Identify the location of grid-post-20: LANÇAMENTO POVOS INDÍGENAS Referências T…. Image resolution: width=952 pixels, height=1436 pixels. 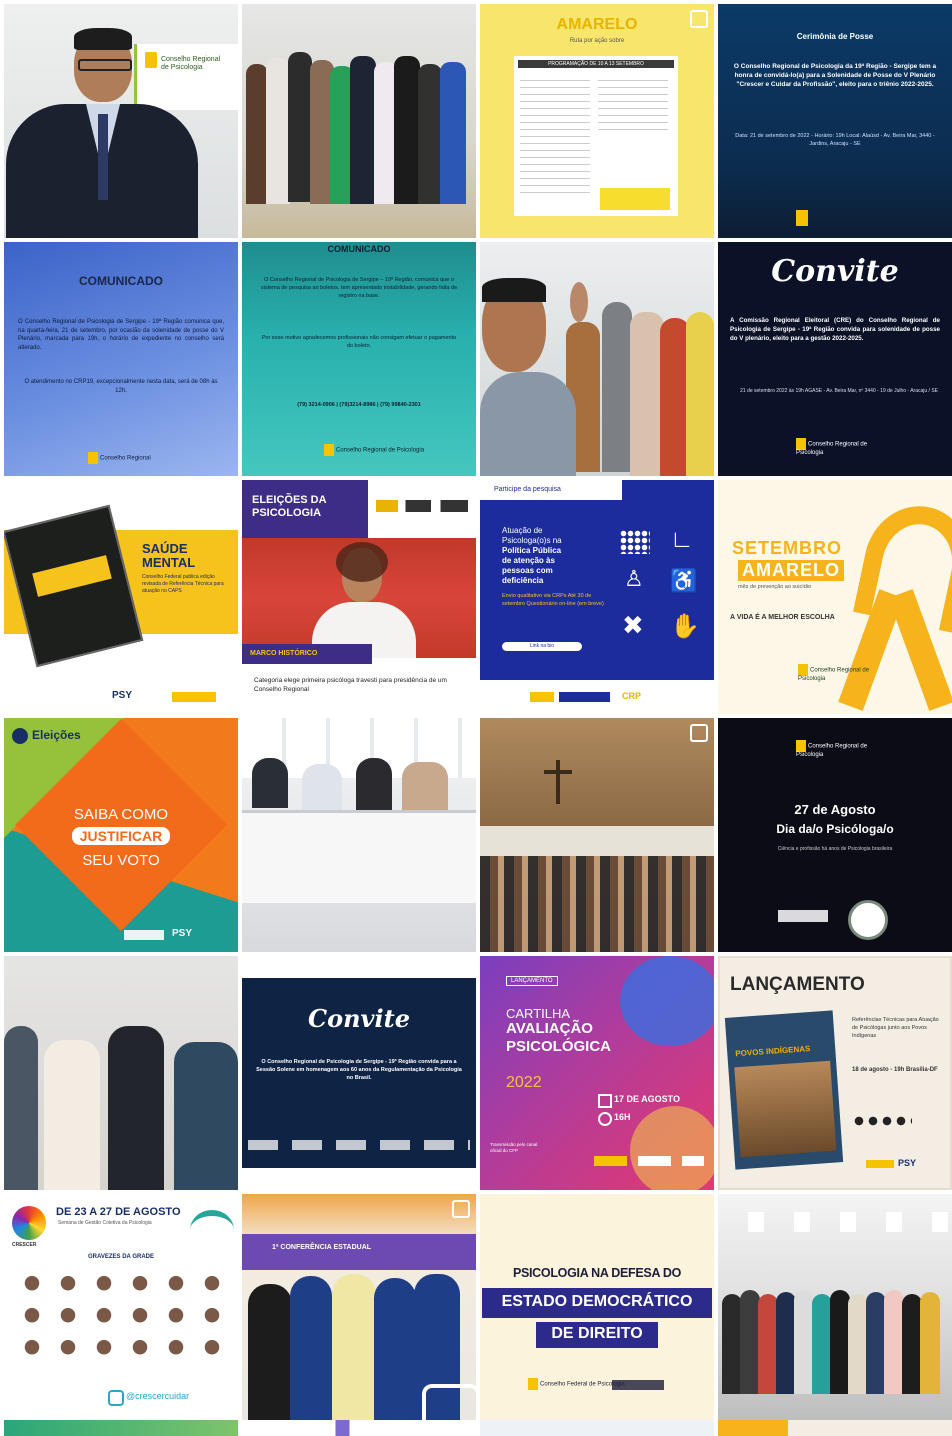
(835, 1073).